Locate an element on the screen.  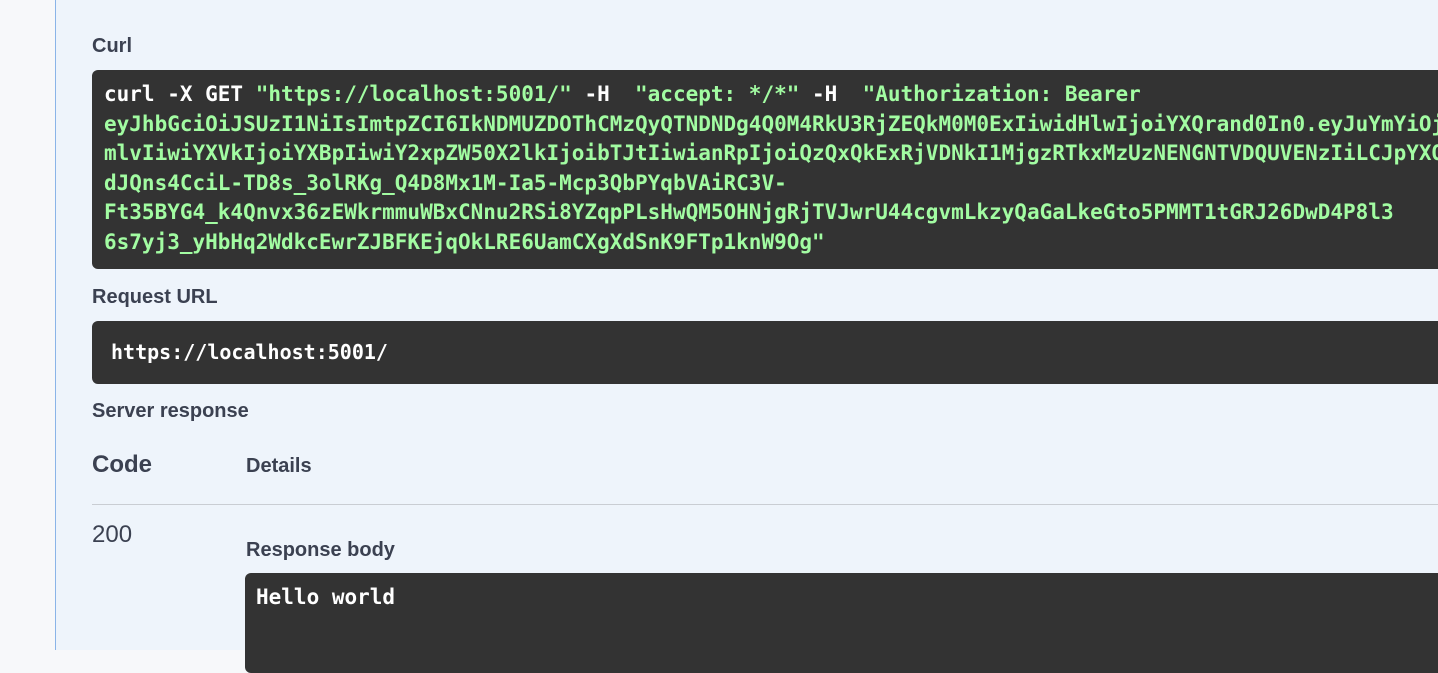
curl-url: "https://localhost:5001/" is located at coordinates (413, 94).